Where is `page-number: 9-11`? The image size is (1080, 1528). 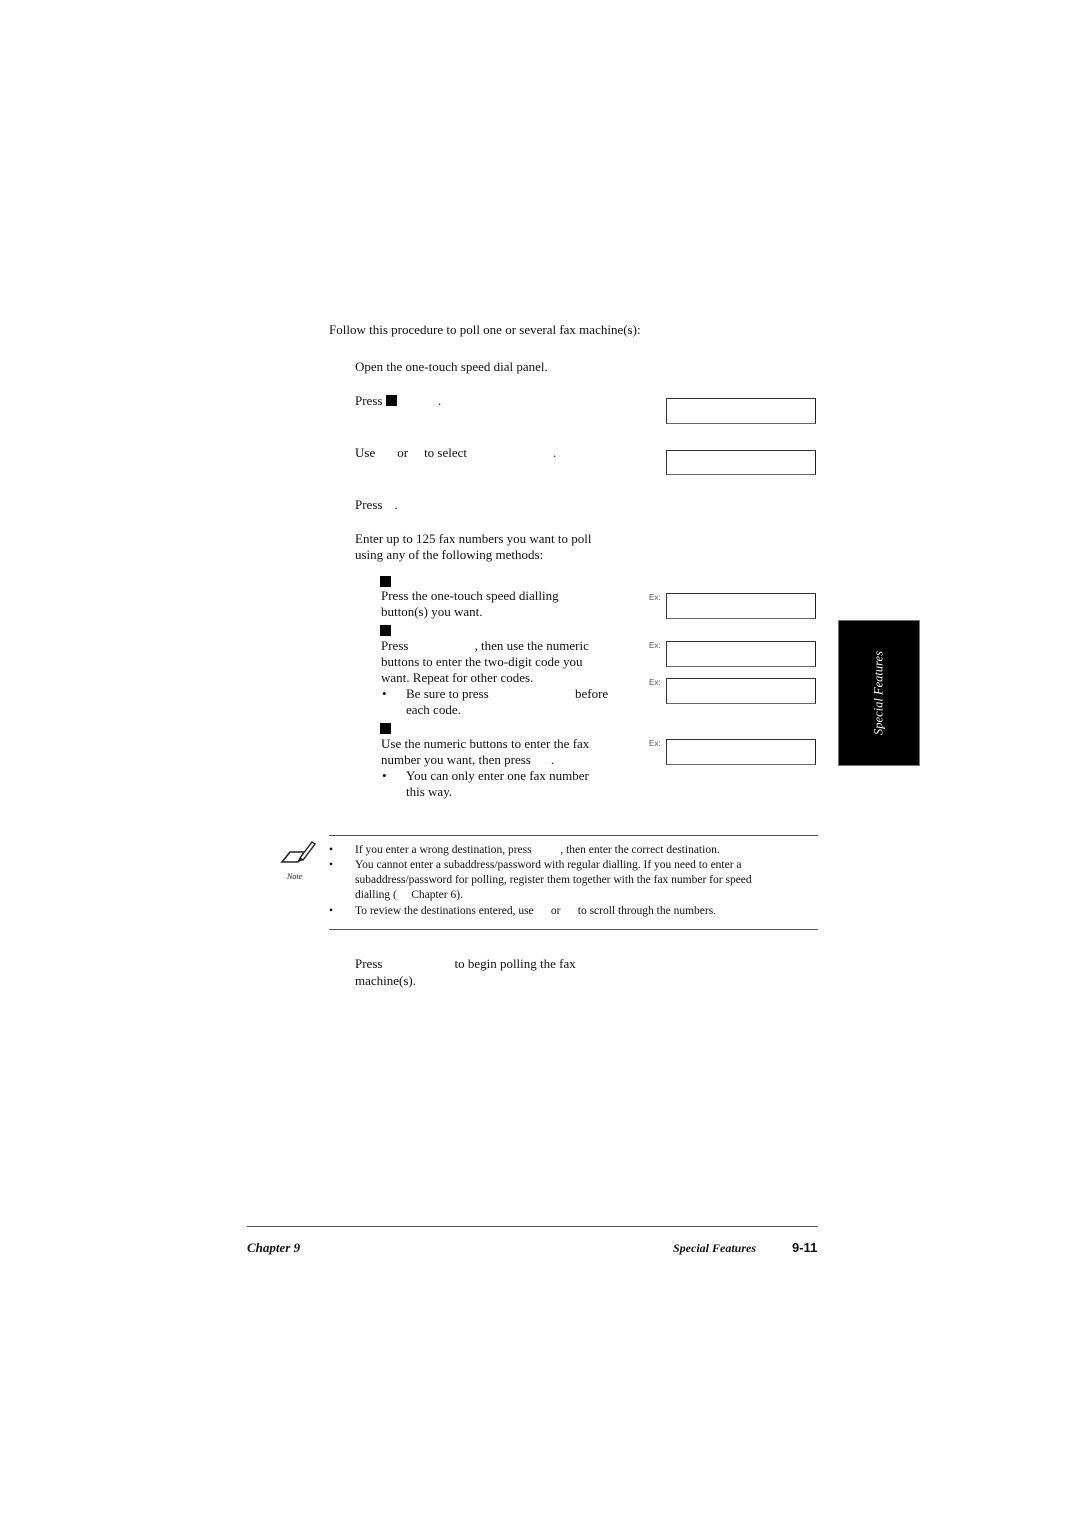
page-number: 9-11 is located at coordinates (805, 1247).